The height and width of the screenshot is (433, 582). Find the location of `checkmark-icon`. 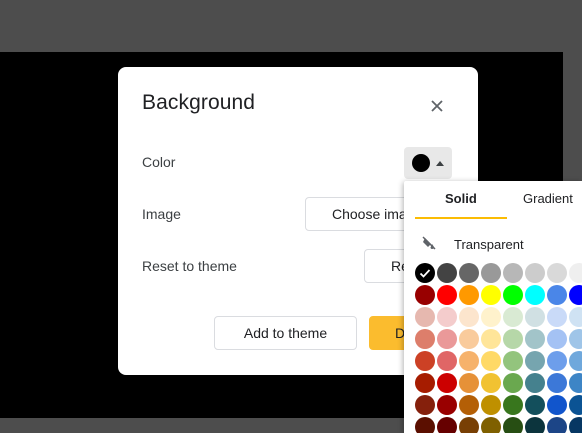

checkmark-icon is located at coordinates (425, 273).